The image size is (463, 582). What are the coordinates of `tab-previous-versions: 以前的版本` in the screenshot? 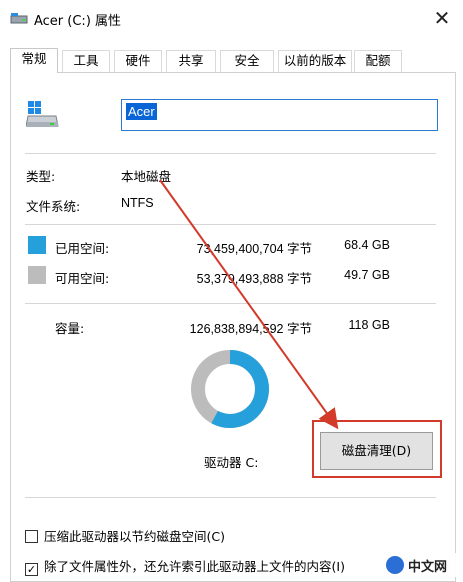 It's located at (315, 61).